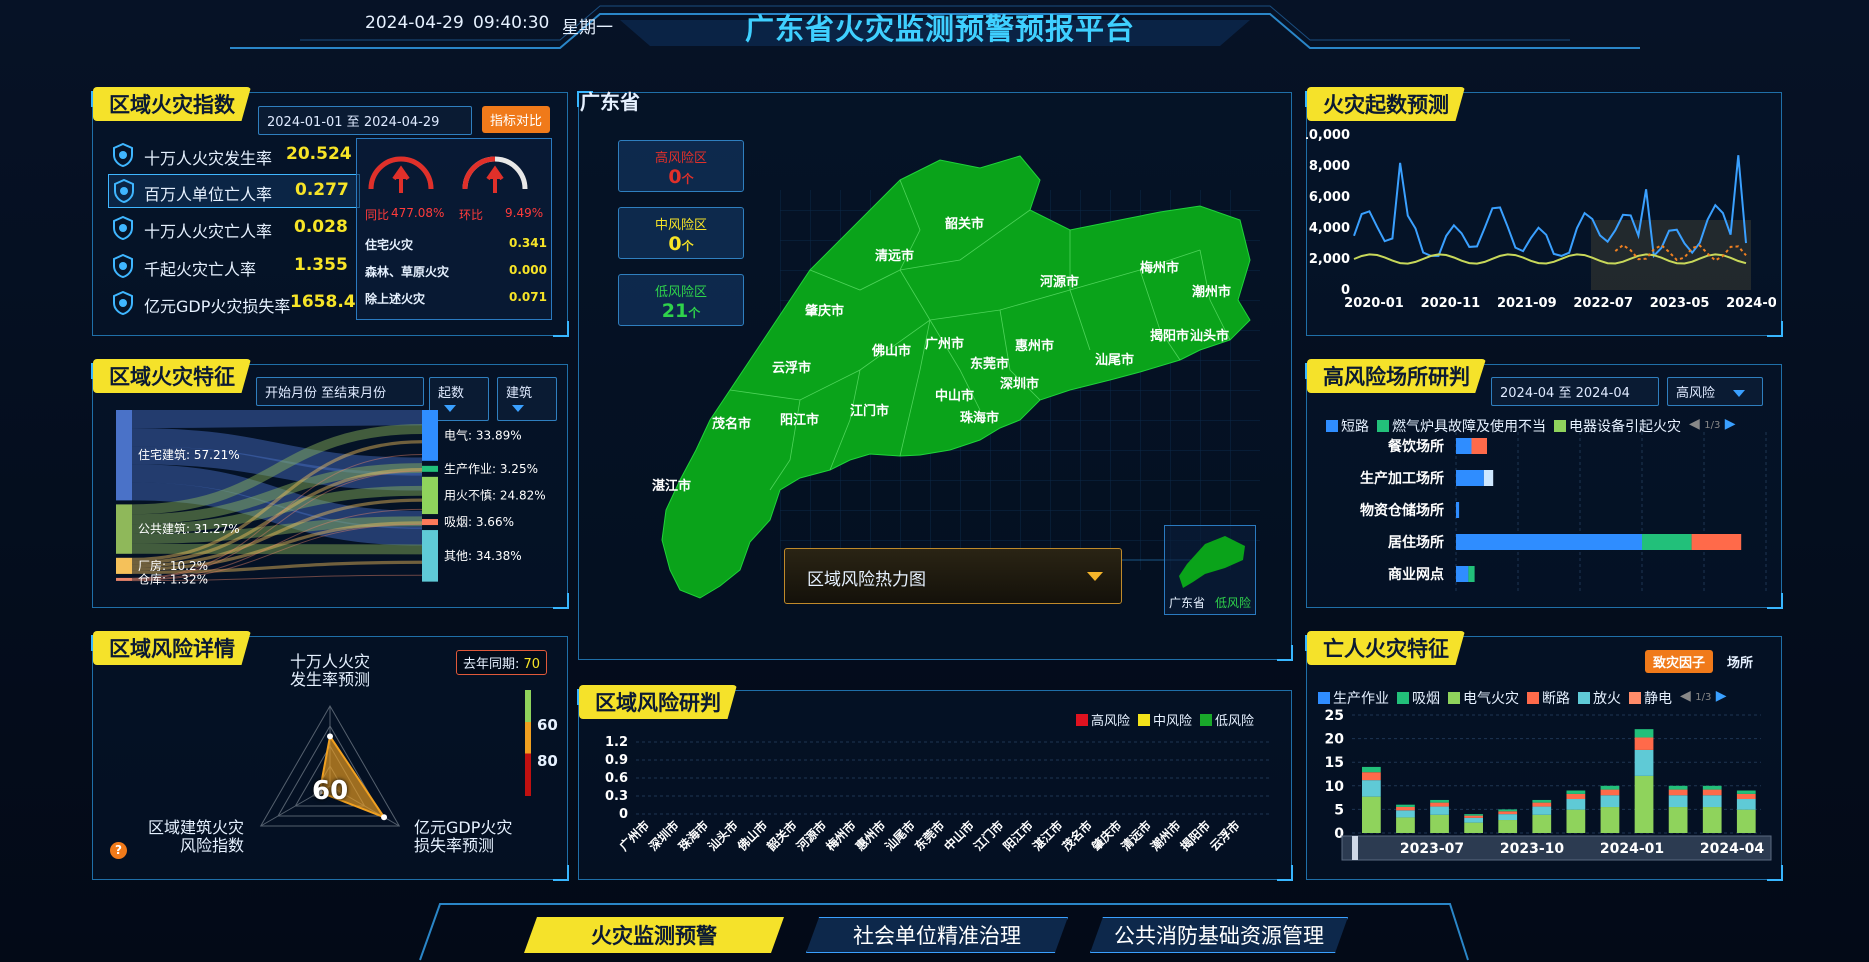 The width and height of the screenshot is (1869, 962). I want to click on x-tick-label: 茂名市, so click(1077, 836).